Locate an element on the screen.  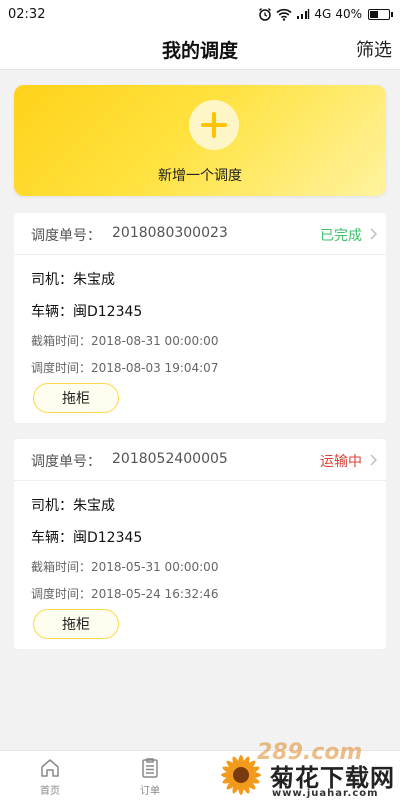
nav-bar: 我的调度 筛选 is located at coordinates (200, 49).